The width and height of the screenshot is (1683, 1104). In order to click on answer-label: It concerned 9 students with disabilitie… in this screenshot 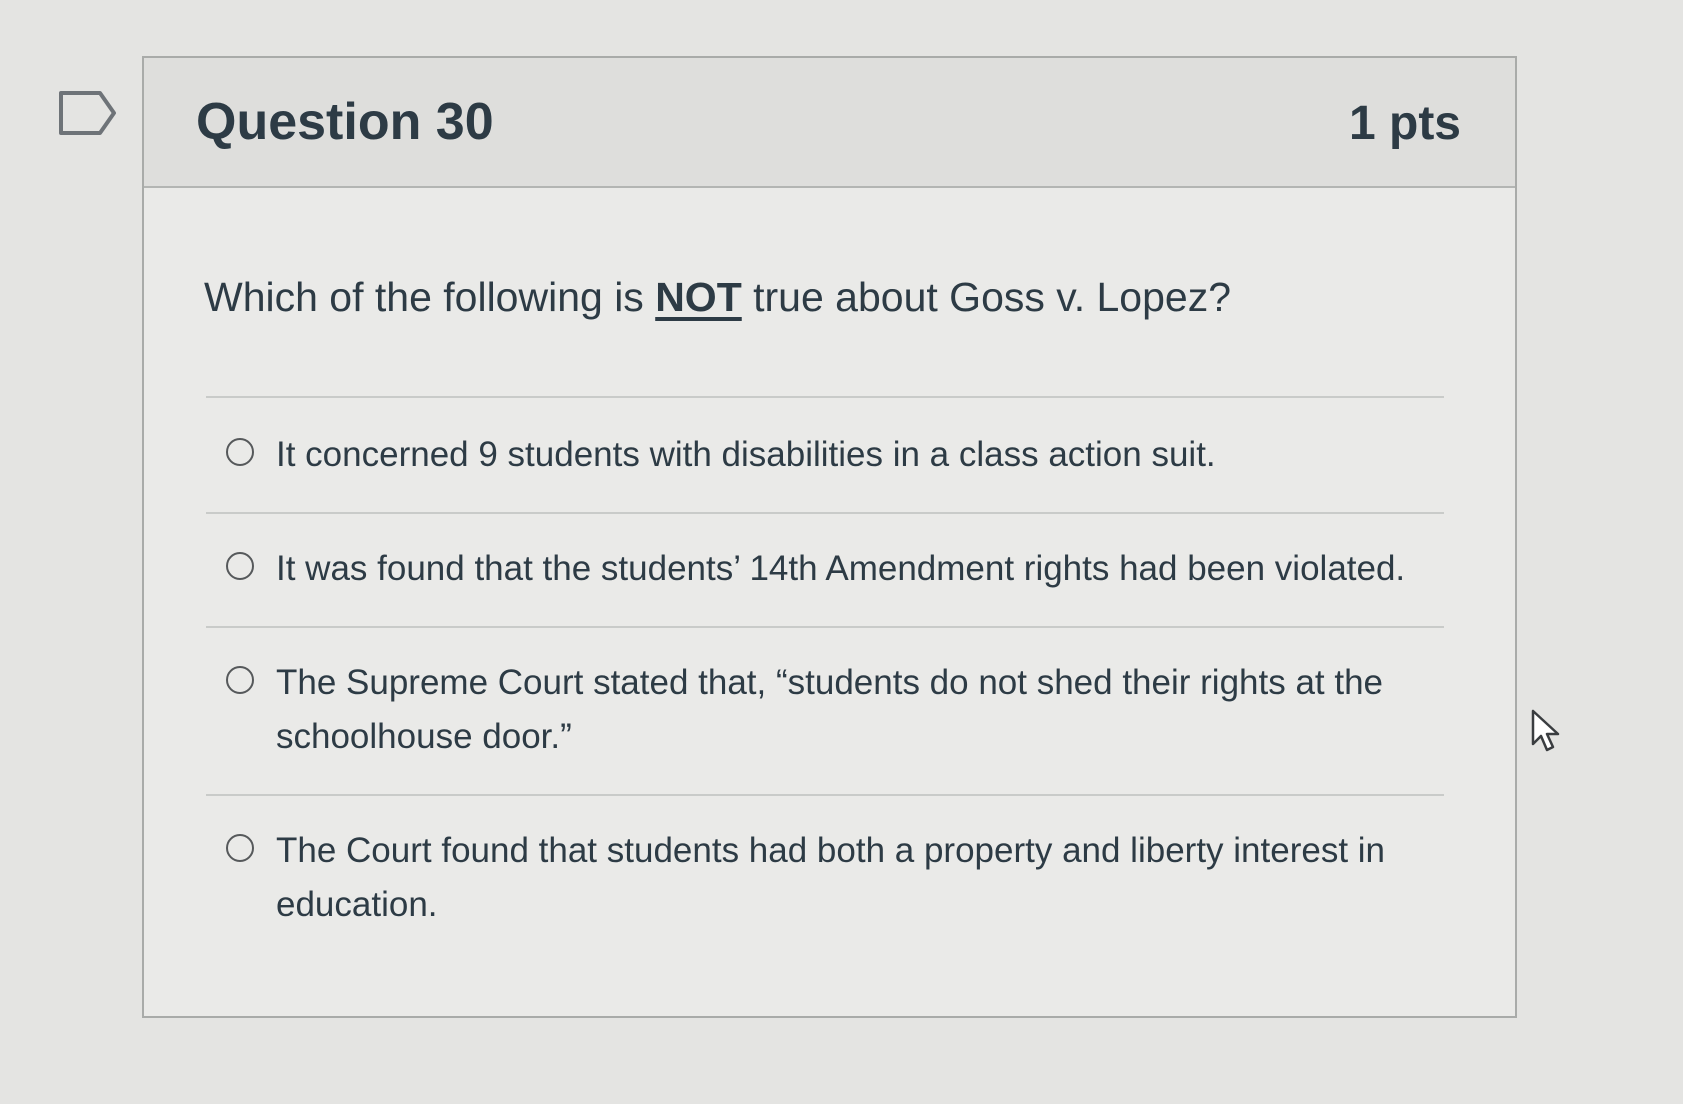, I will do `click(746, 454)`.